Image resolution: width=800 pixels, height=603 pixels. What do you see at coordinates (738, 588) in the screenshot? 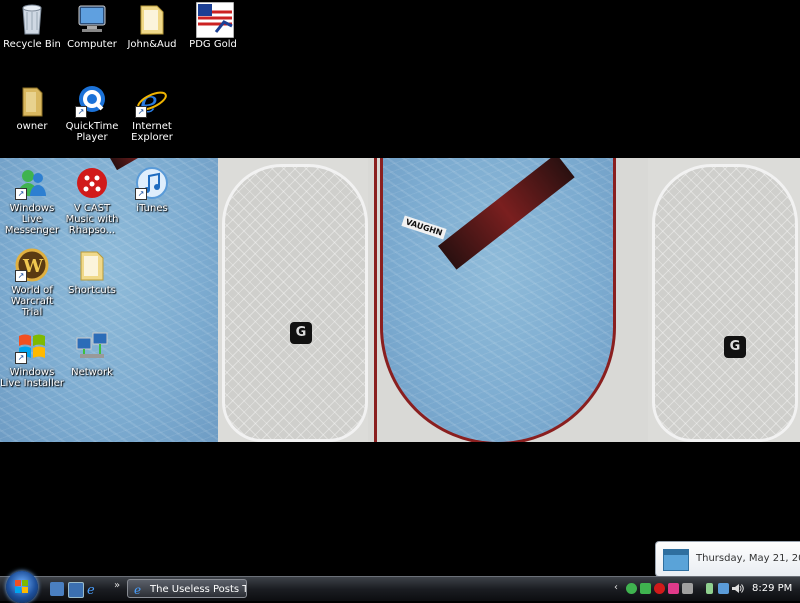
I see `volume-icon` at bounding box center [738, 588].